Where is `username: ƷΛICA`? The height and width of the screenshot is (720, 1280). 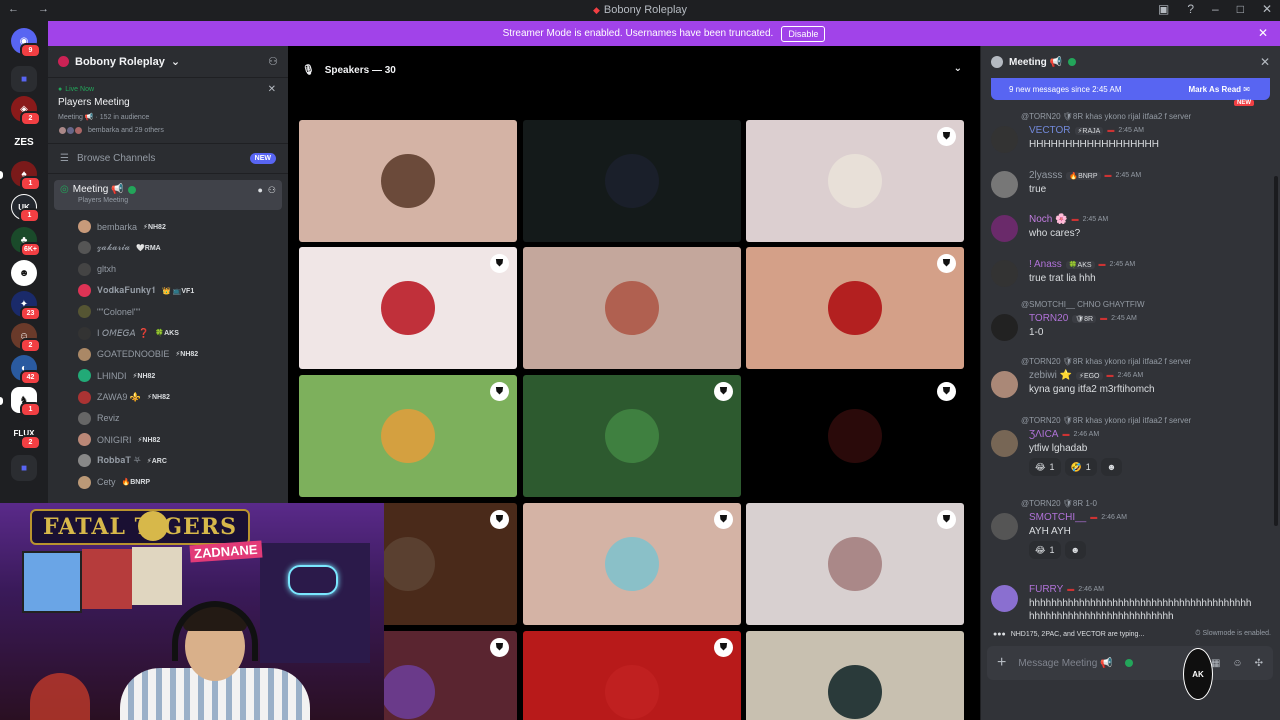
username: ƷΛICA is located at coordinates (1043, 434).